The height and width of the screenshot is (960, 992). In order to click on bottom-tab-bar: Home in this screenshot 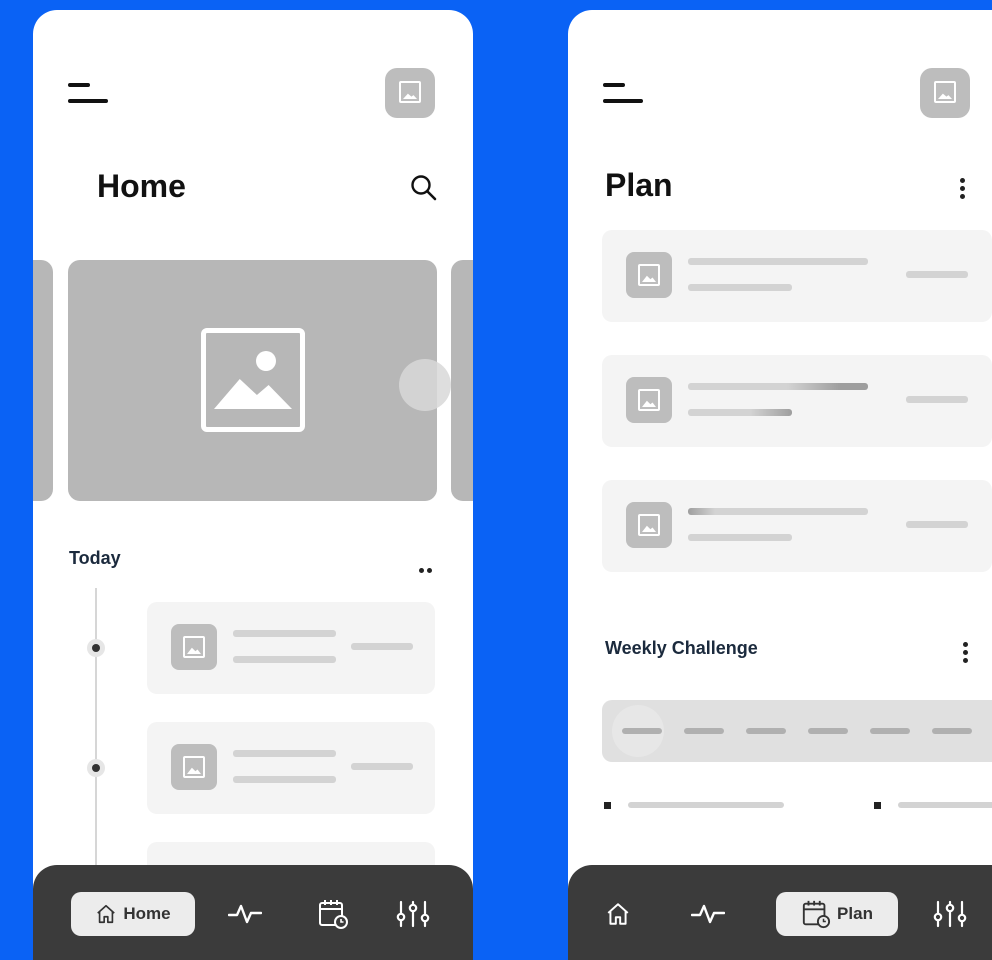, I will do `click(253, 912)`.